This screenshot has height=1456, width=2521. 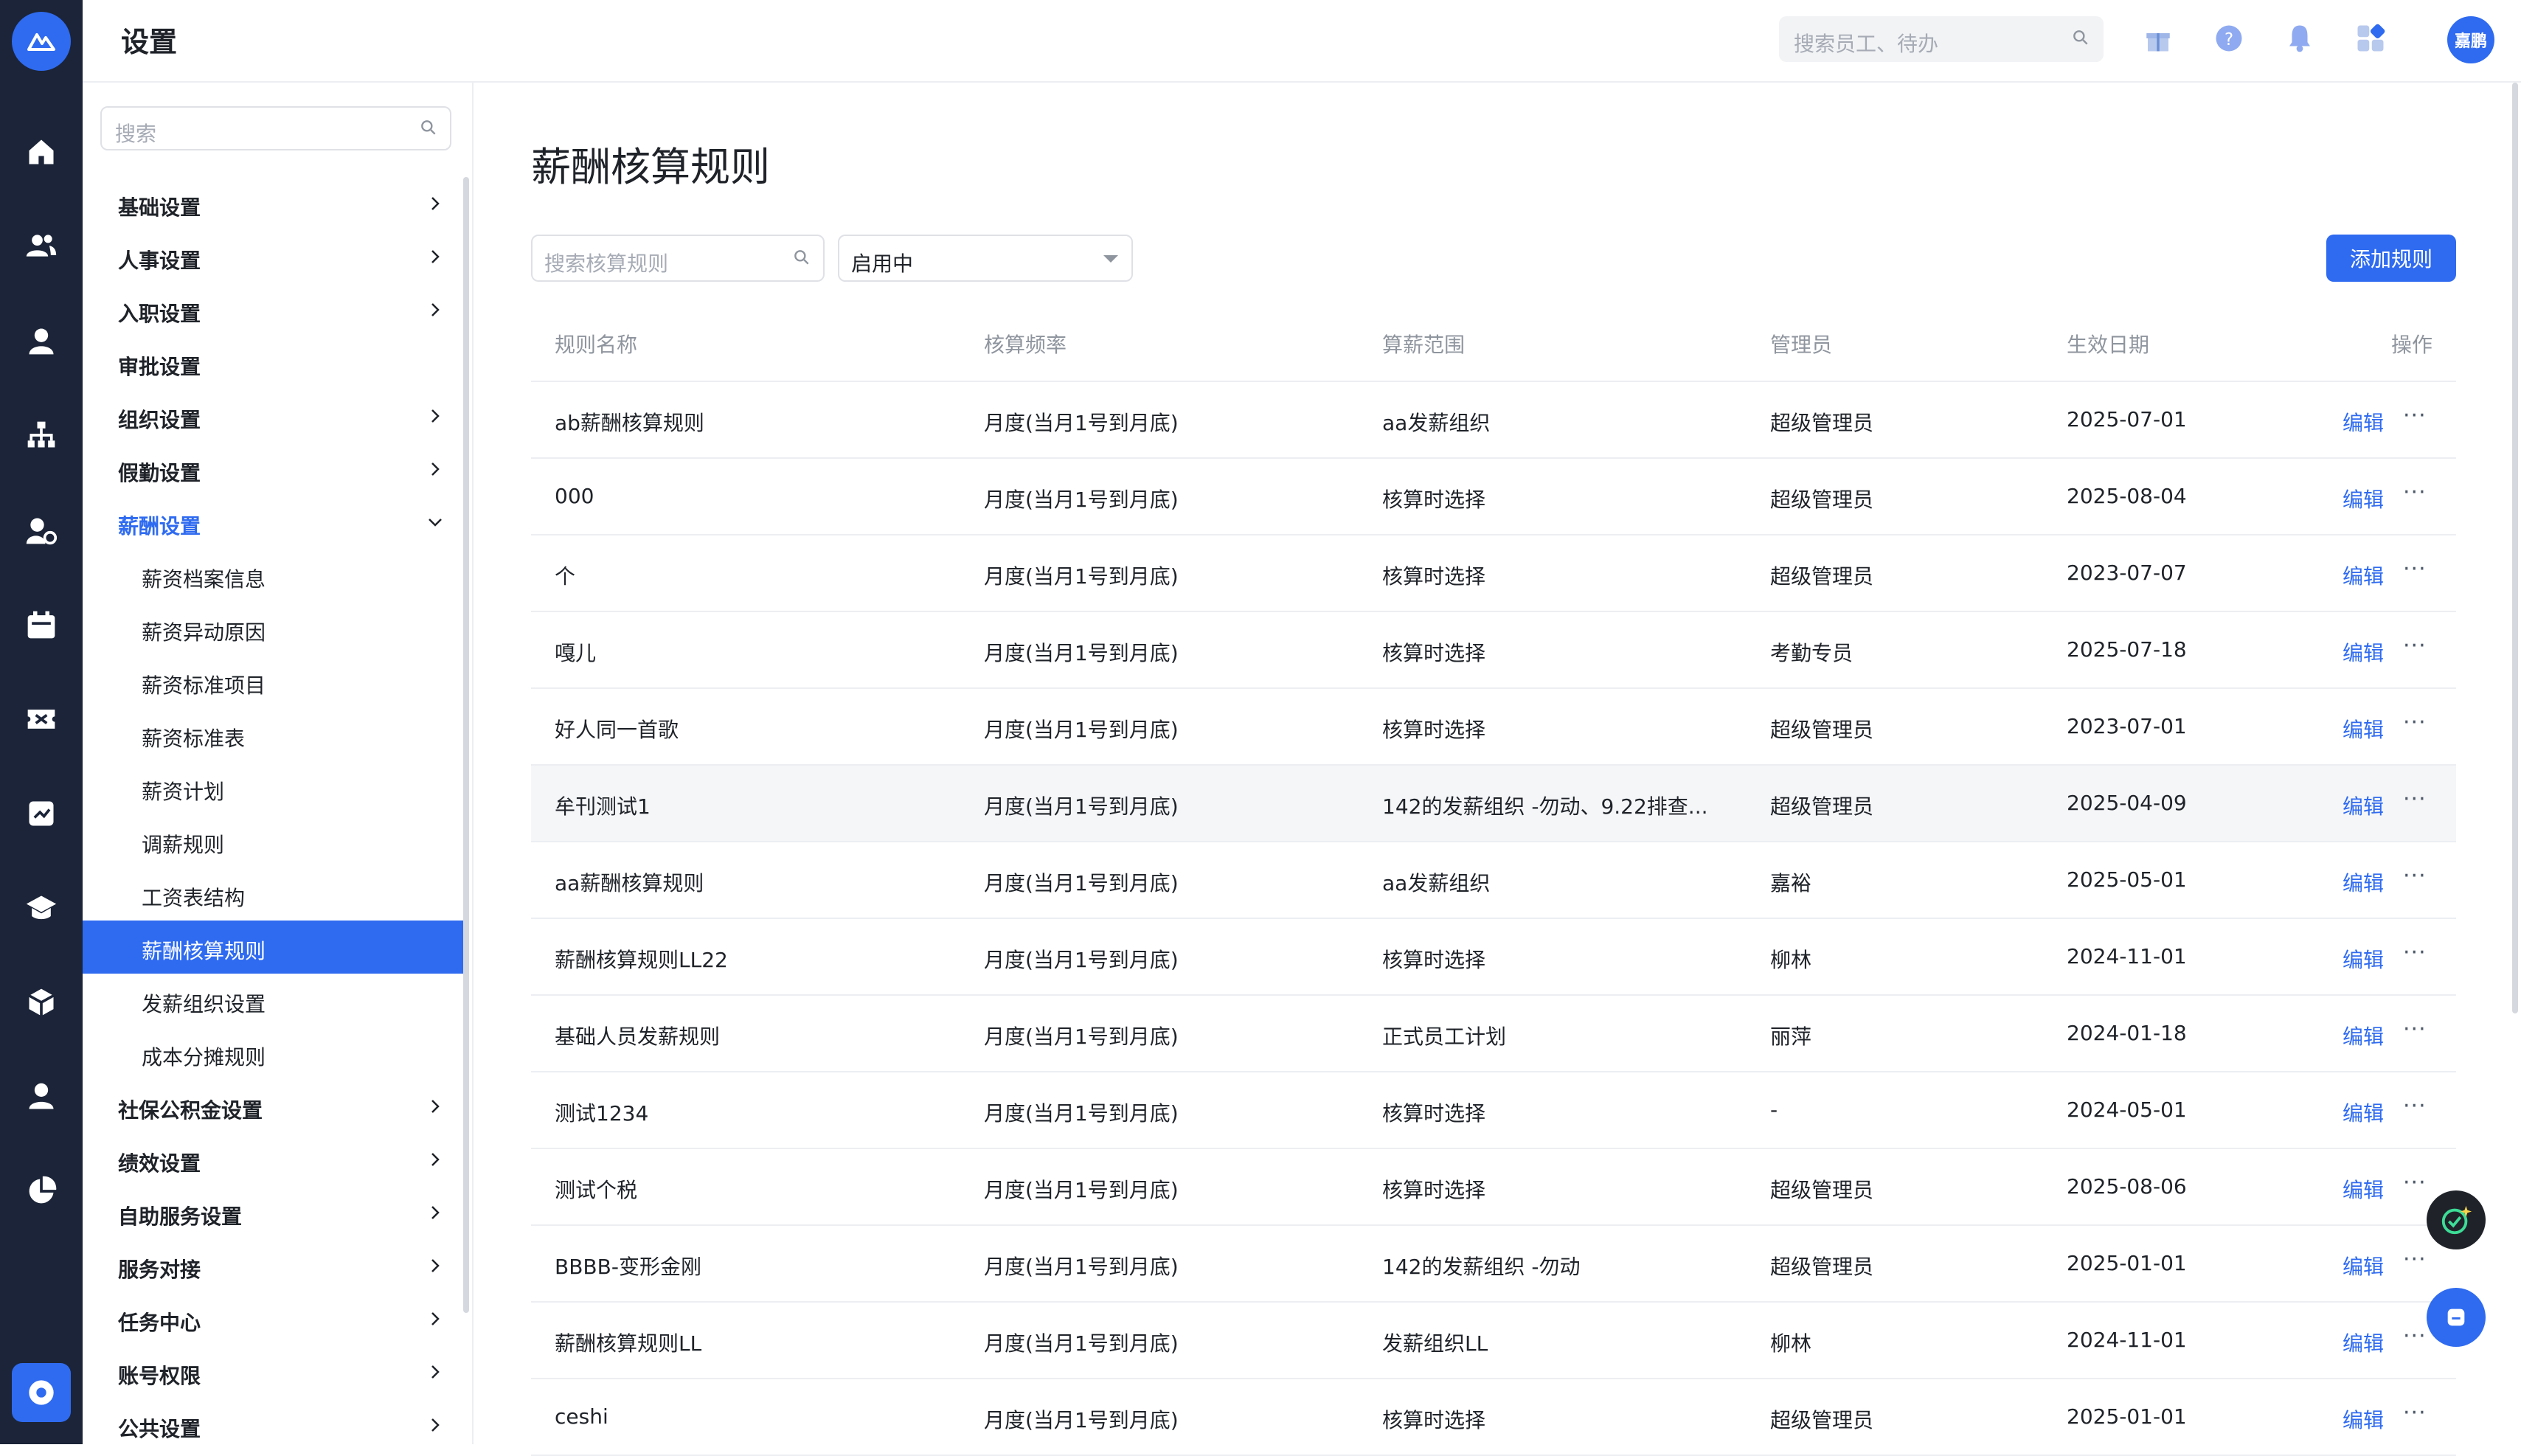 What do you see at coordinates (2470, 39) in the screenshot?
I see `user-avatar: 嘉鹏` at bounding box center [2470, 39].